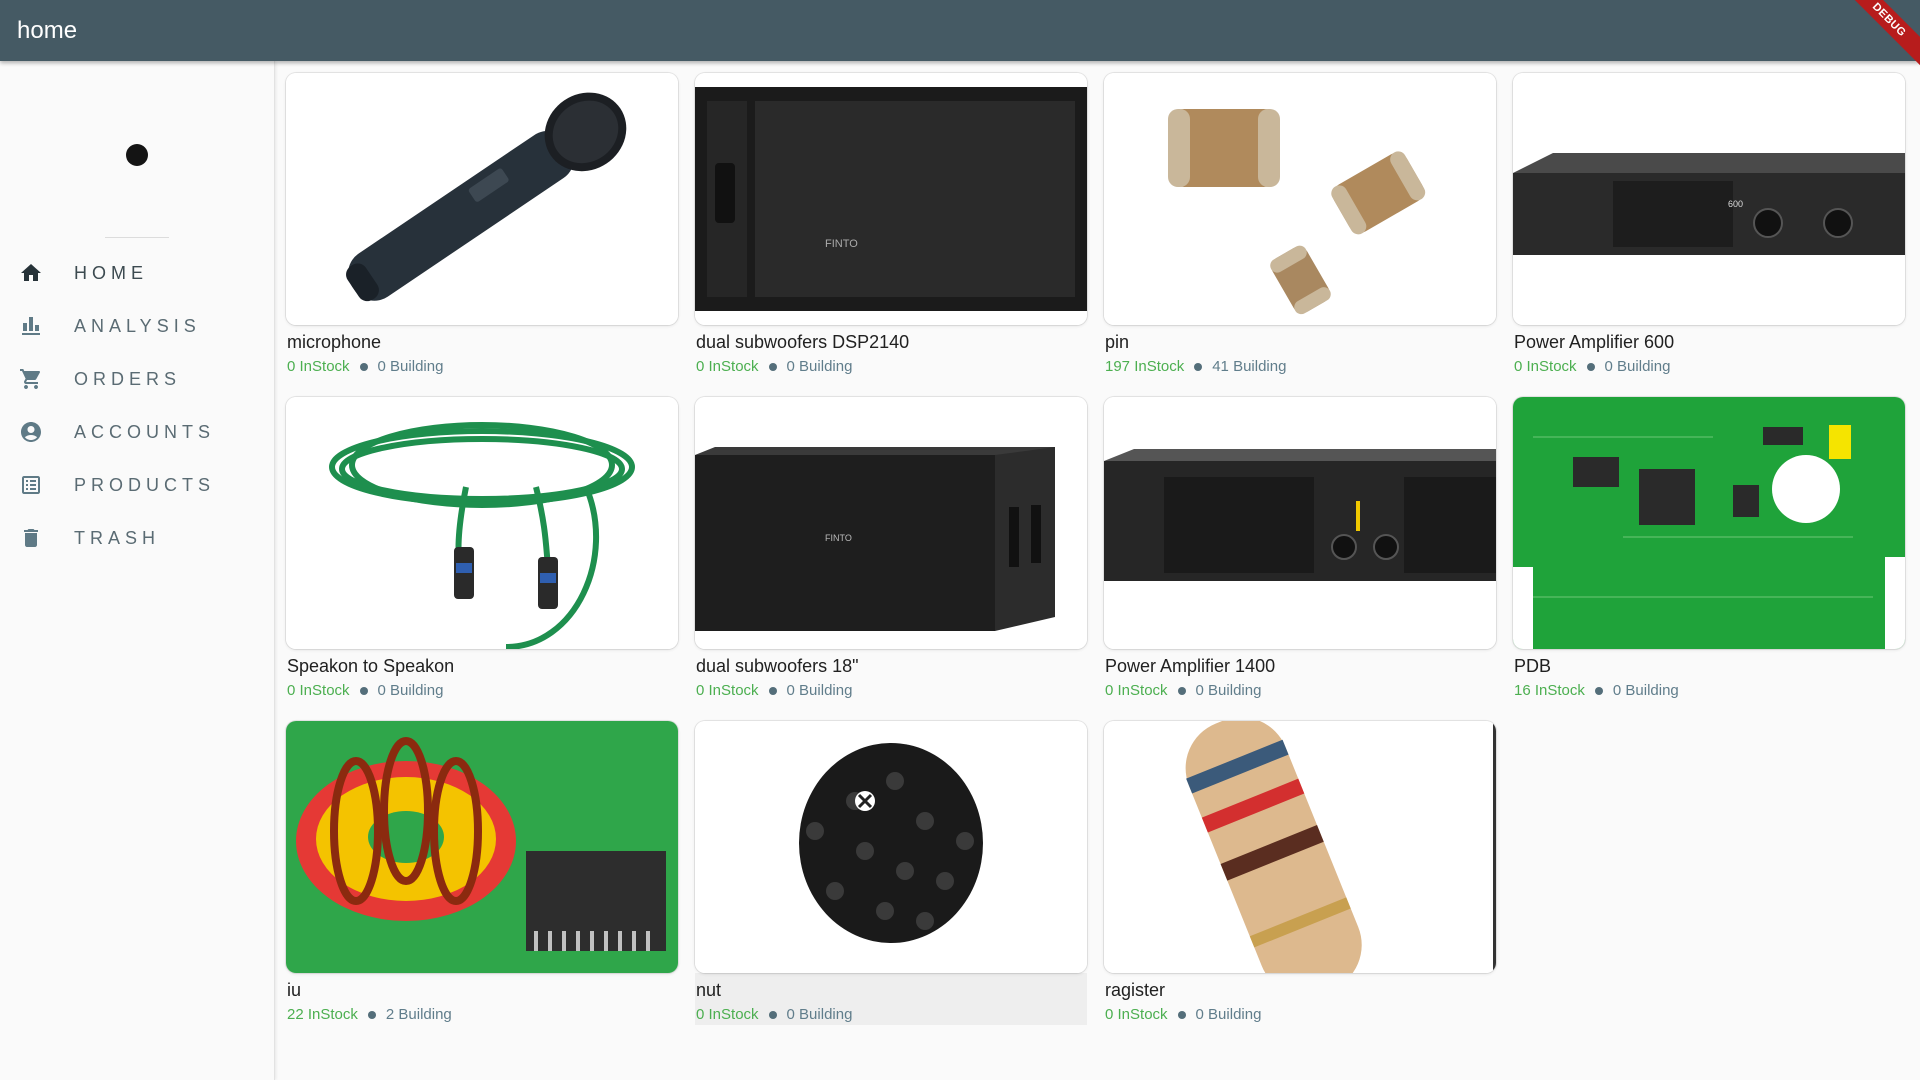 The image size is (1920, 1080). I want to click on building-count: 41 Building, so click(1249, 366).